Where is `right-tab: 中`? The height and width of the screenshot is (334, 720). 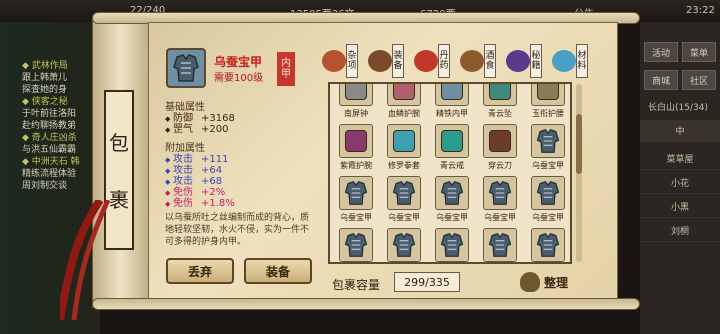 right-tab: 中 is located at coordinates (680, 131).